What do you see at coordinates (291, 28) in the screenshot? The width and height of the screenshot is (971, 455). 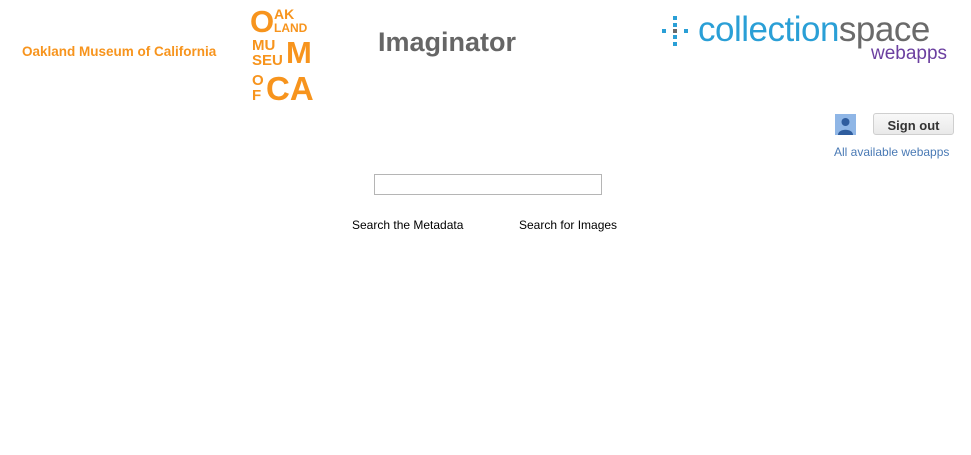 I see `omca-logo-land: LAND` at bounding box center [291, 28].